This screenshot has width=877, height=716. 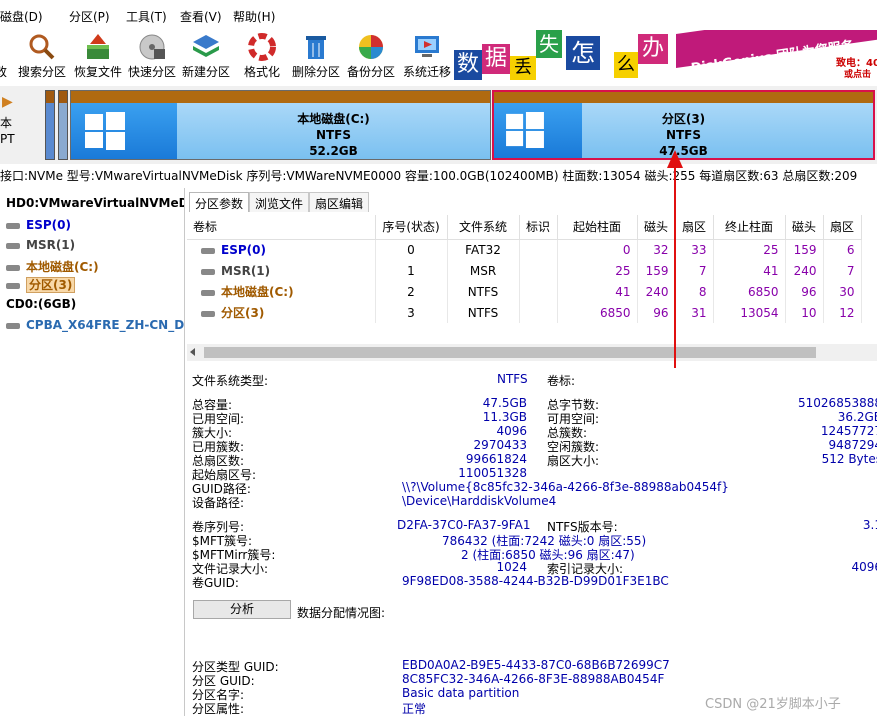 I want to click on prop-value: 11.3GB, so click(x=504, y=417).